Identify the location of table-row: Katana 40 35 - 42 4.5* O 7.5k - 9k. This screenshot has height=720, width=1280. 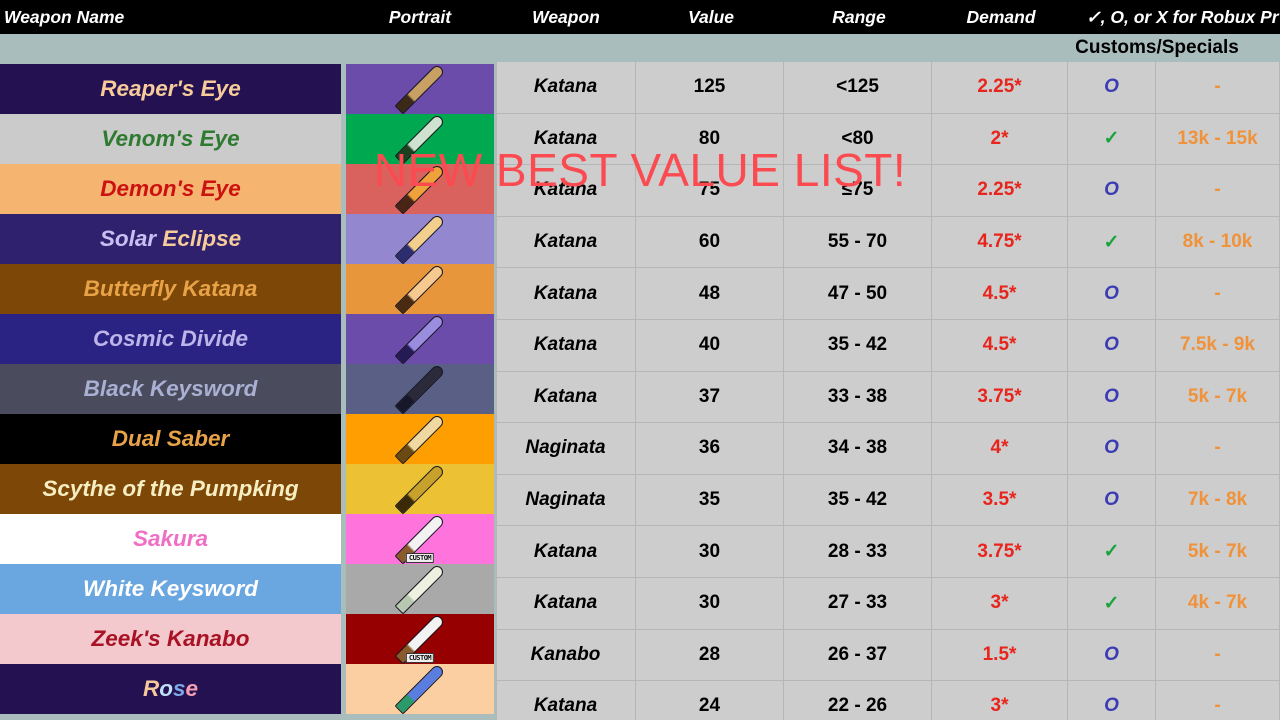
(888, 345).